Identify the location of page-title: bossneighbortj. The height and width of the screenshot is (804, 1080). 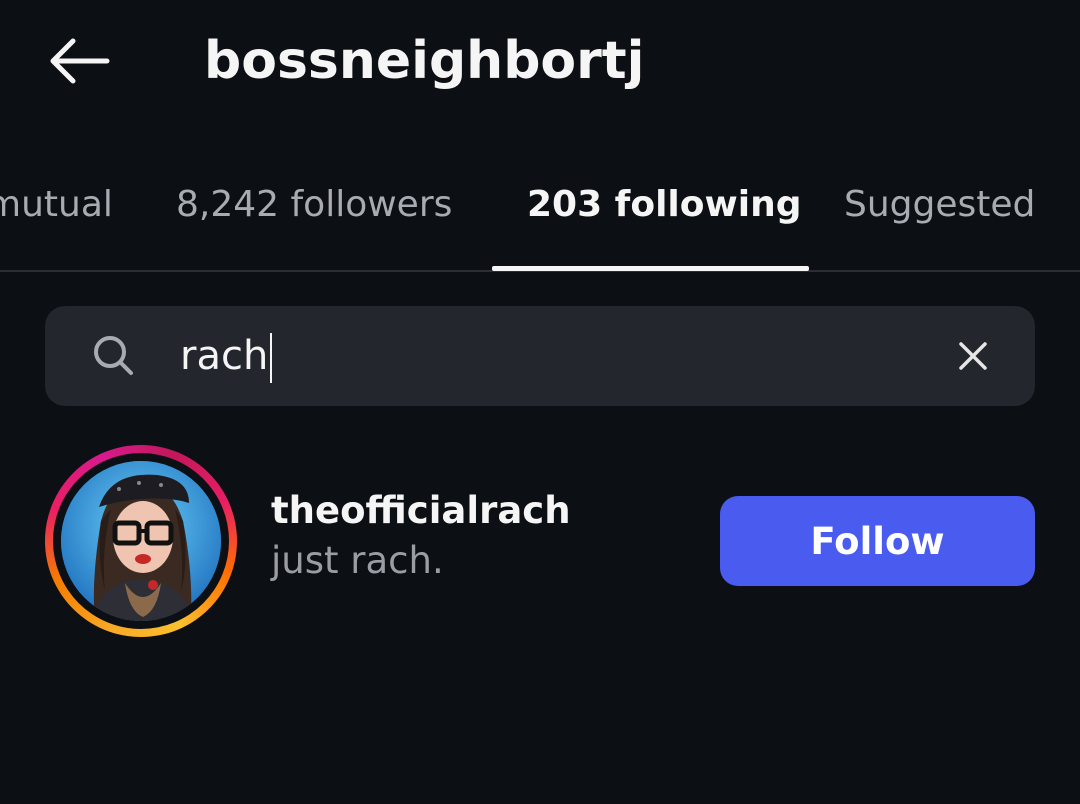
(424, 61).